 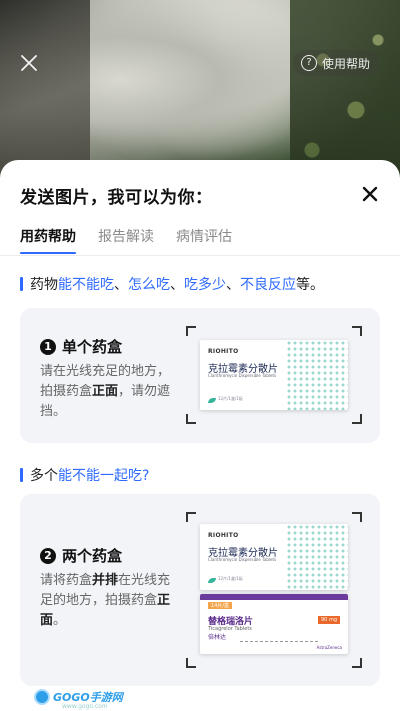 I want to click on question-icon: ?, so click(x=308, y=63).